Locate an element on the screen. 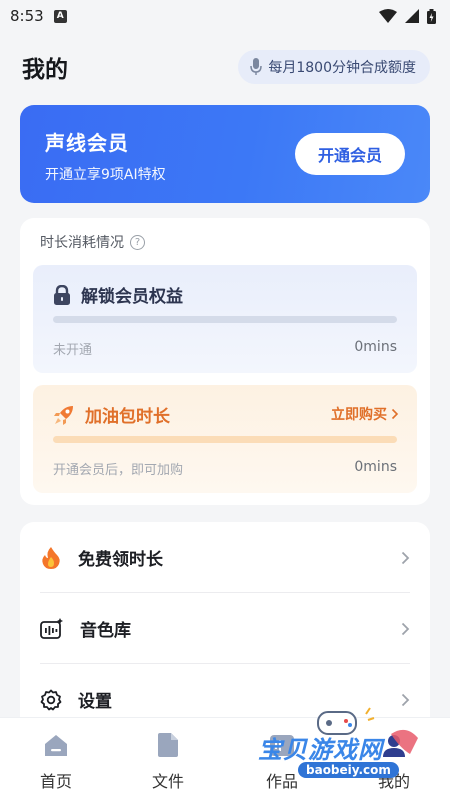 The height and width of the screenshot is (800, 450). quota-badge: 每月1800分钟合成额度 is located at coordinates (334, 67).